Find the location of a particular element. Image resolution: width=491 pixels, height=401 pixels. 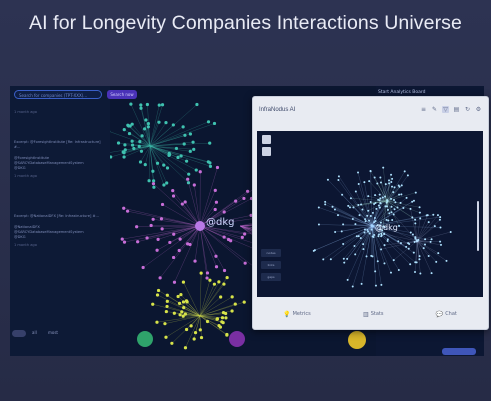

edit-icon: ✎ is located at coordinates (434, 109).